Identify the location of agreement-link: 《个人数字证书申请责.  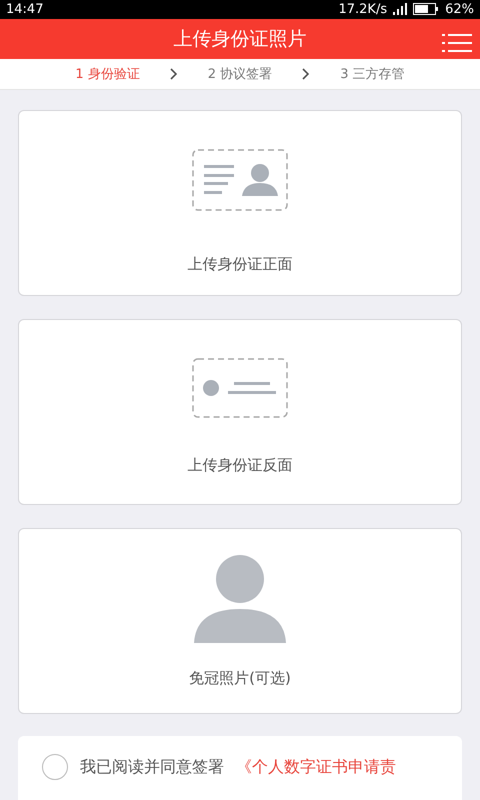
(316, 767).